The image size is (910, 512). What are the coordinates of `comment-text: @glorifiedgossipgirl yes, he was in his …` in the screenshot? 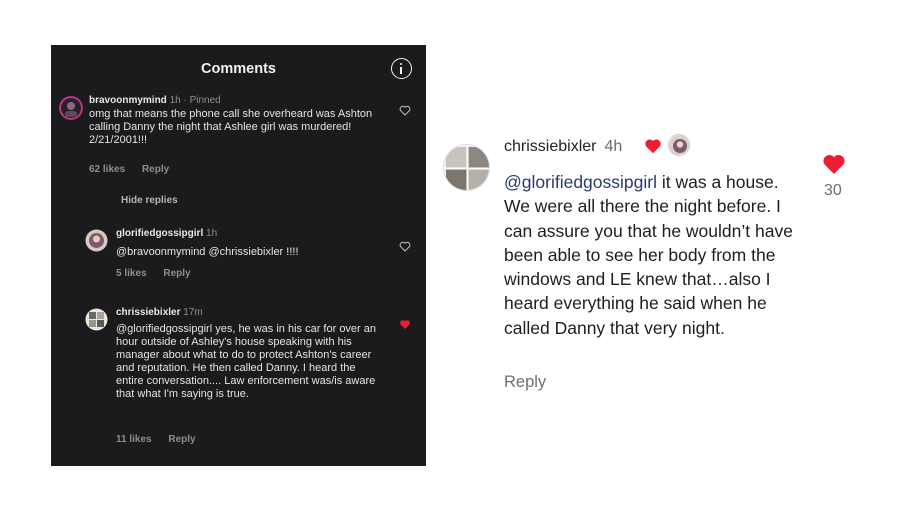 It's located at (246, 361).